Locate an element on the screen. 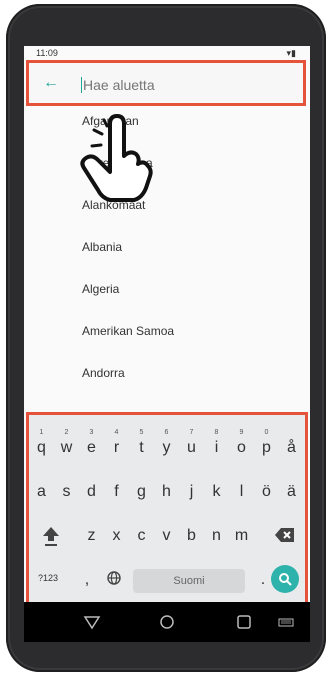 The width and height of the screenshot is (332, 676). keyboard-row-4: ?123 , Suomi . is located at coordinates (167, 582).